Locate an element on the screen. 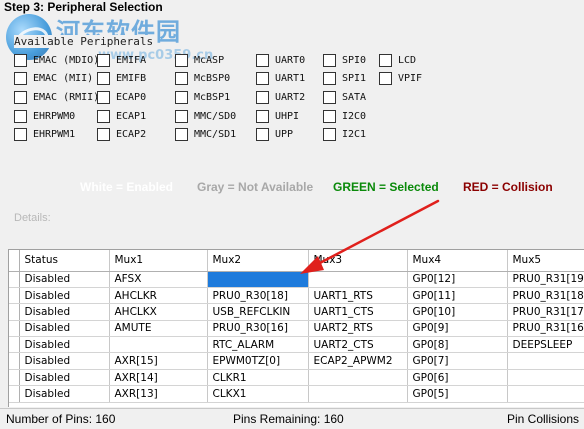 Image resolution: width=584 pixels, height=429 pixels. column-header-mux2: Mux2 is located at coordinates (258, 261).